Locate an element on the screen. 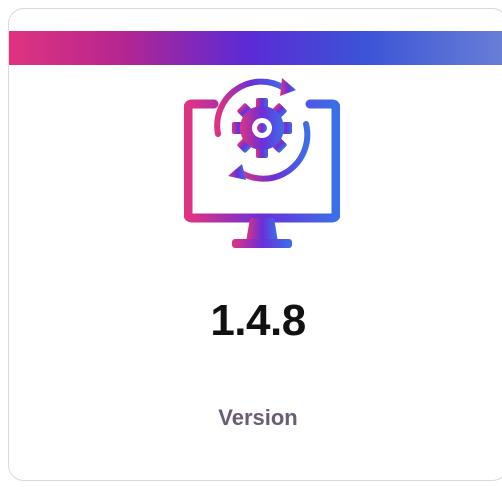 This screenshot has width=502, height=487. version-value: 1.4.8 is located at coordinates (258, 320).